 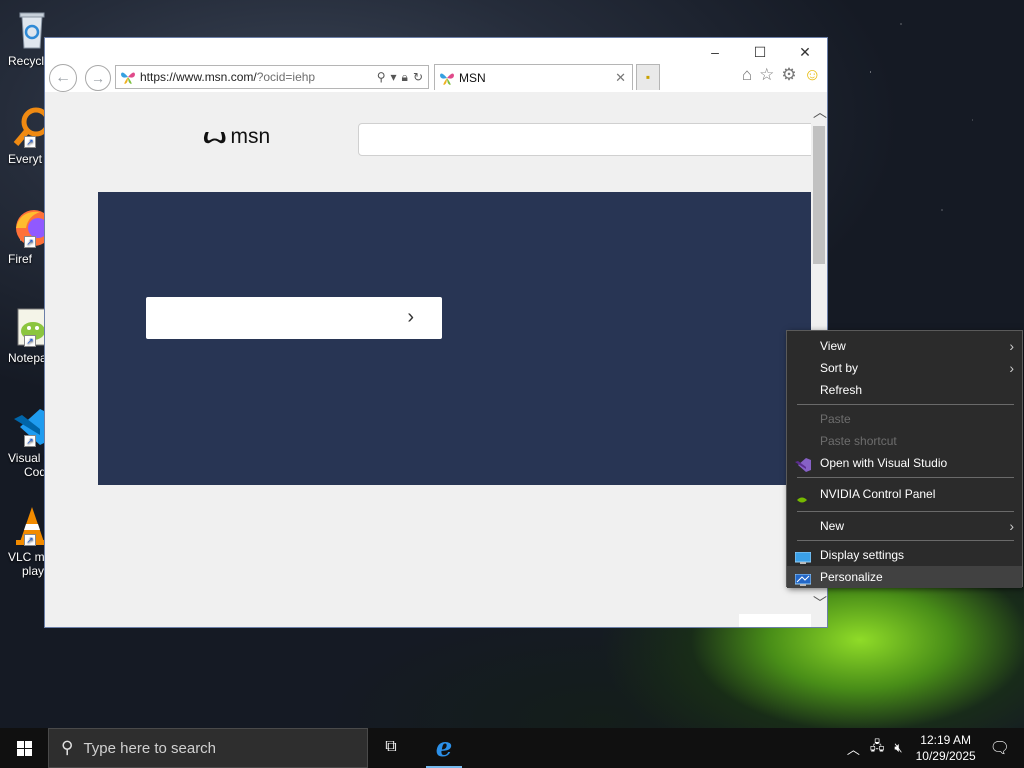 I want to click on scroll-thumb, so click(x=819, y=195).